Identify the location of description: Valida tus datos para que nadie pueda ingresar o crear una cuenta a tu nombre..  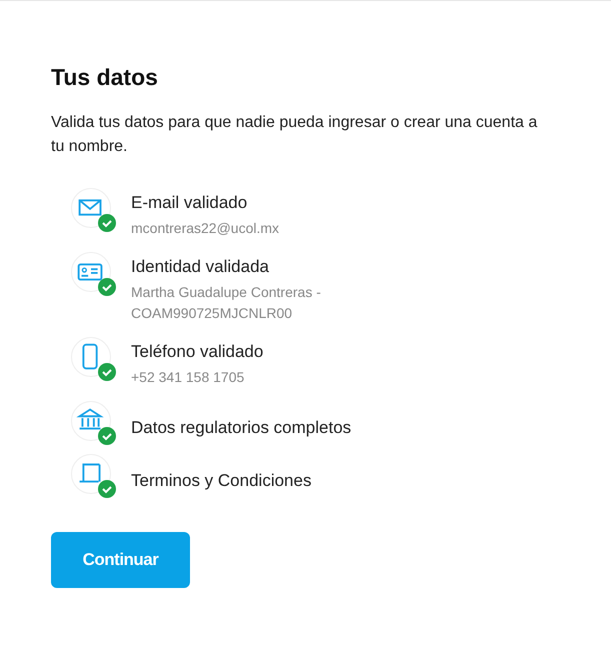
(294, 135).